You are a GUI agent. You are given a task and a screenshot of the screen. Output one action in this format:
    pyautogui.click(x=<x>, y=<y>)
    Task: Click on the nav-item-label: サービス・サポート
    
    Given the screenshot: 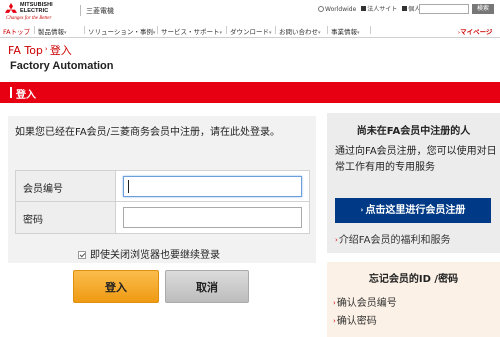 What is the action you would take?
    pyautogui.click(x=190, y=32)
    